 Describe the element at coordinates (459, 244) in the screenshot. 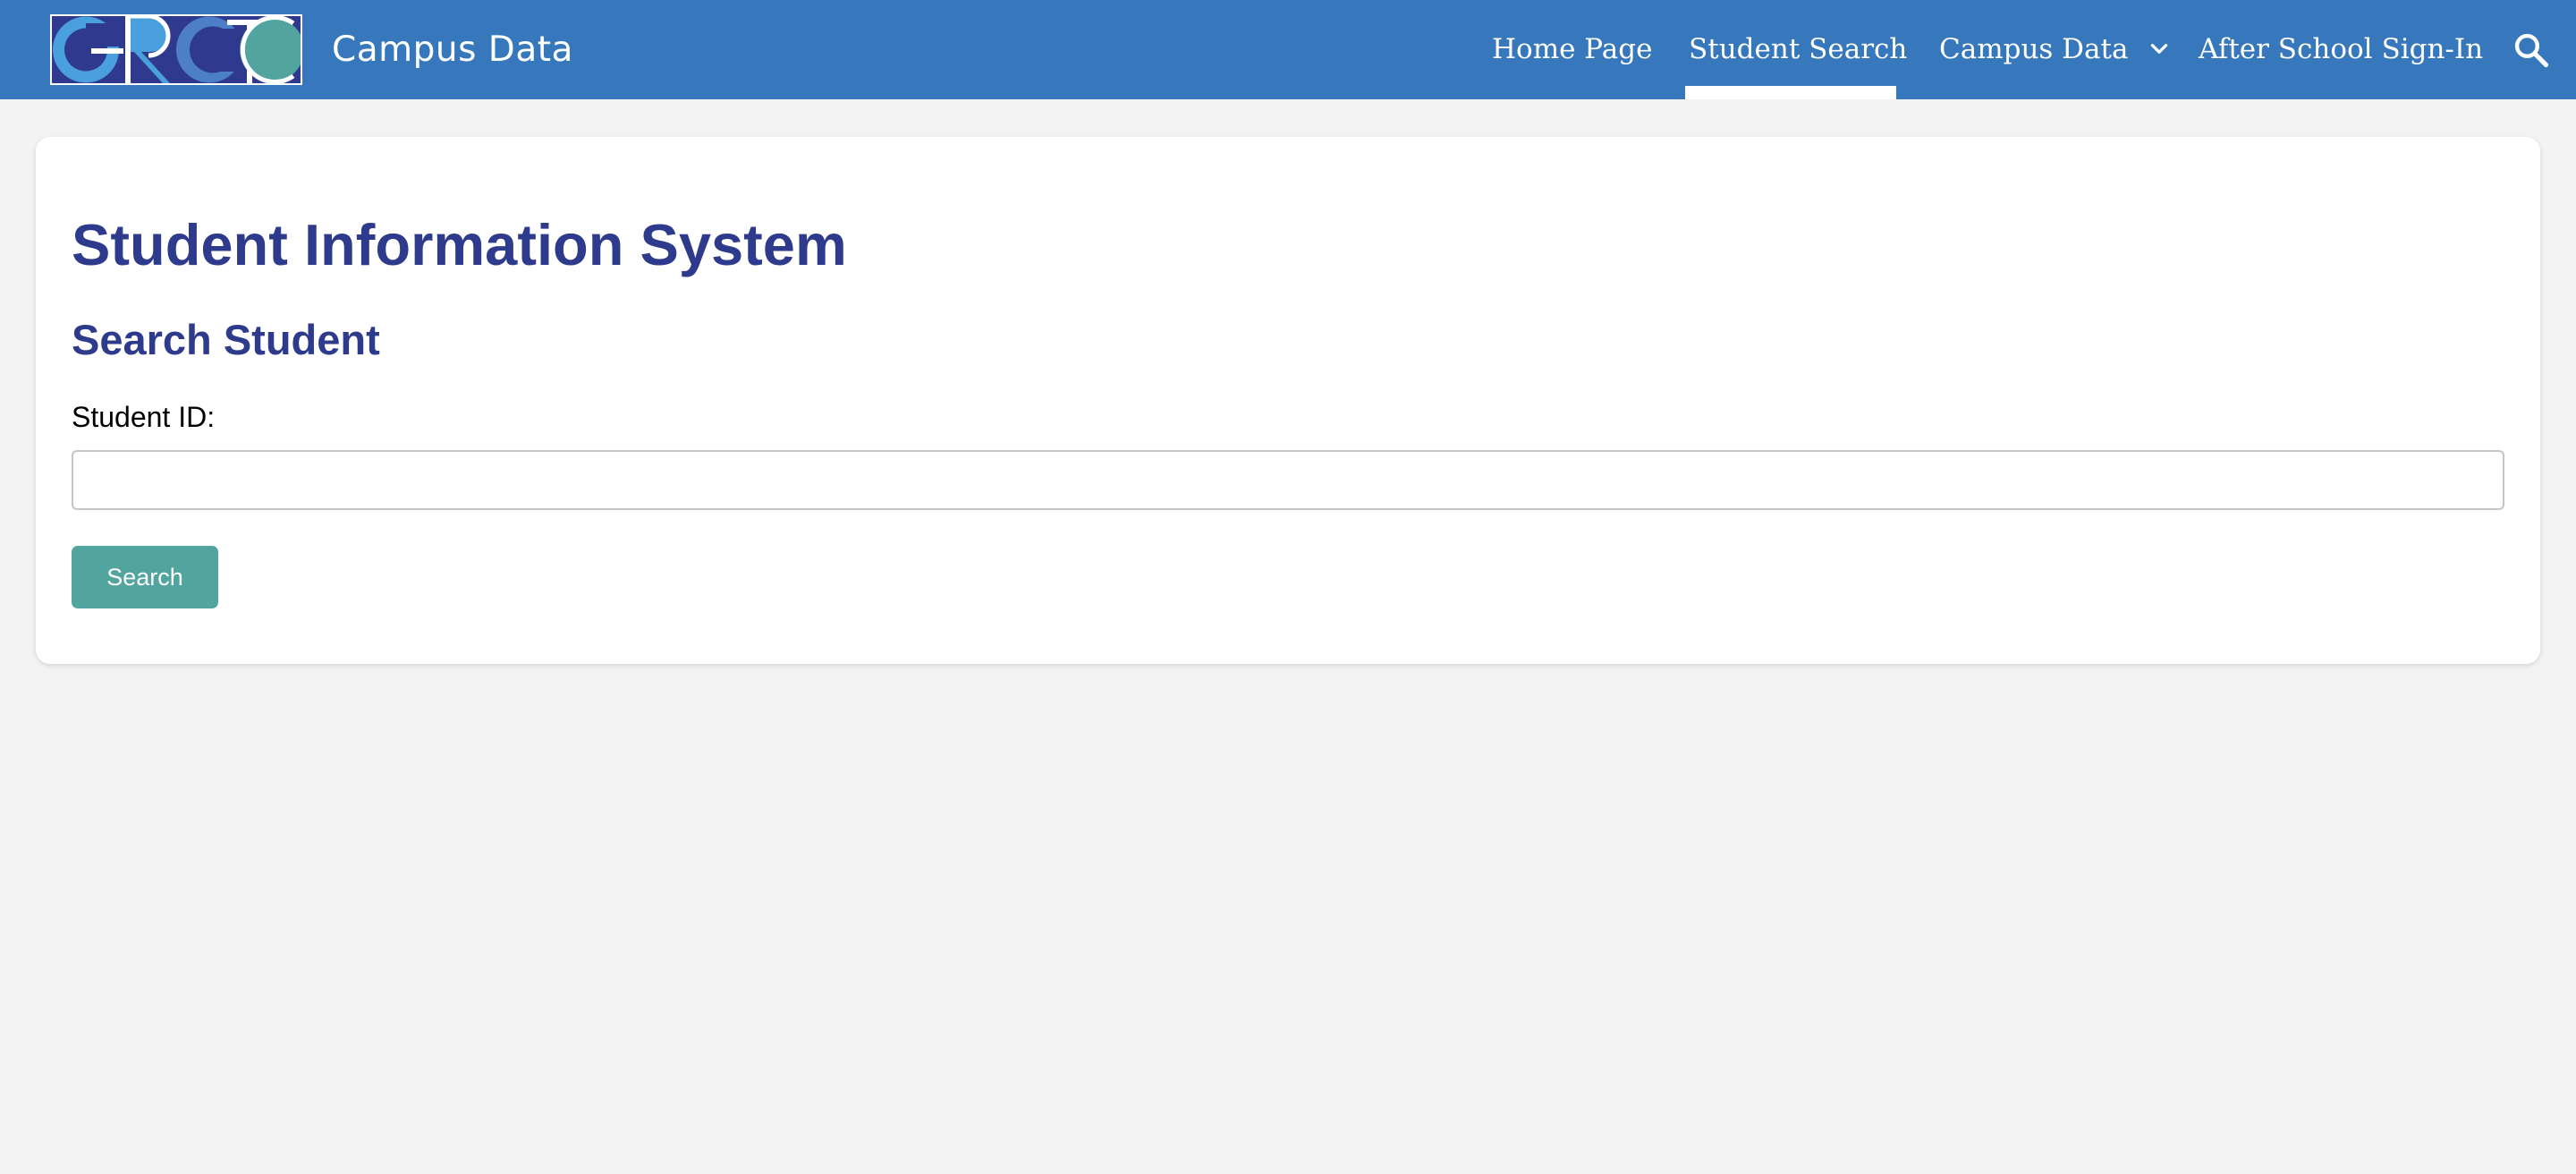

I see `page-title: Student Information System` at that location.